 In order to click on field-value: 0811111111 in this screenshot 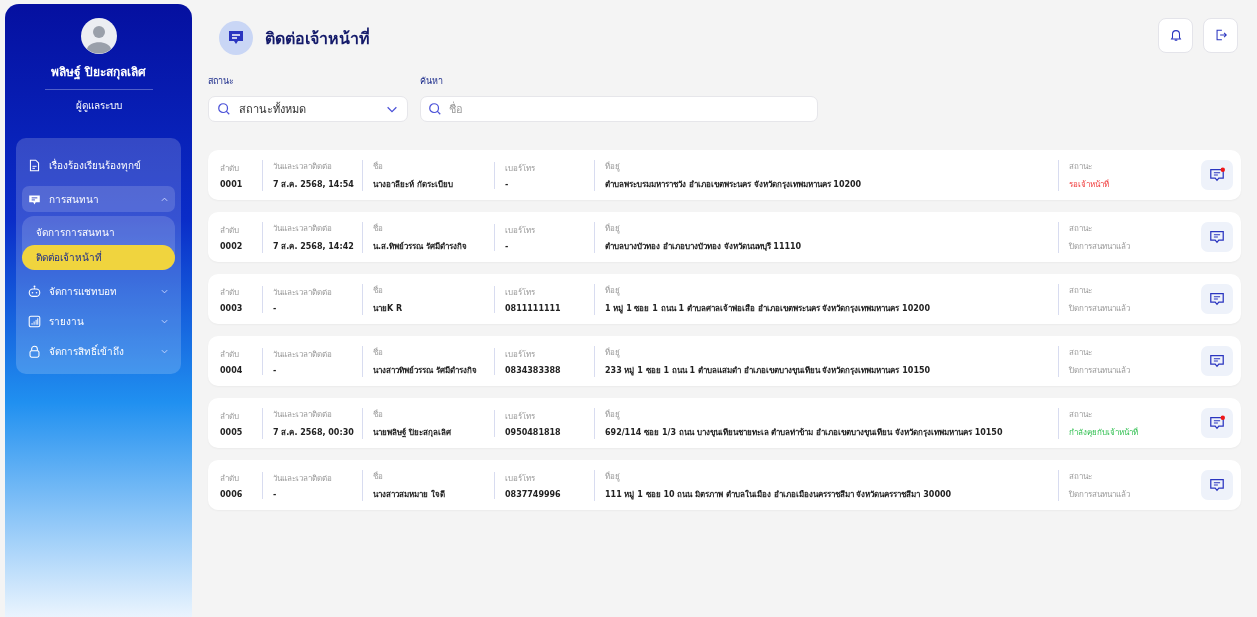, I will do `click(533, 308)`.